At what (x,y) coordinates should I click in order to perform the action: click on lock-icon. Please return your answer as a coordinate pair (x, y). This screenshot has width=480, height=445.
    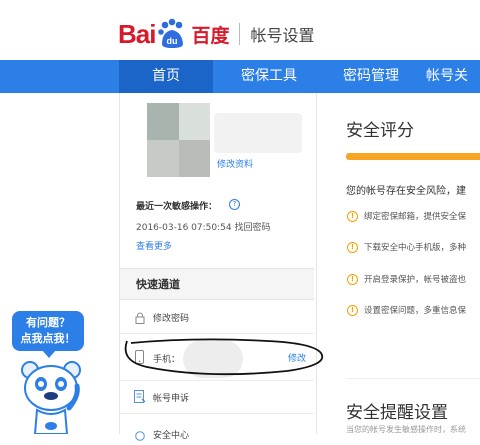
    Looking at the image, I should click on (140, 318).